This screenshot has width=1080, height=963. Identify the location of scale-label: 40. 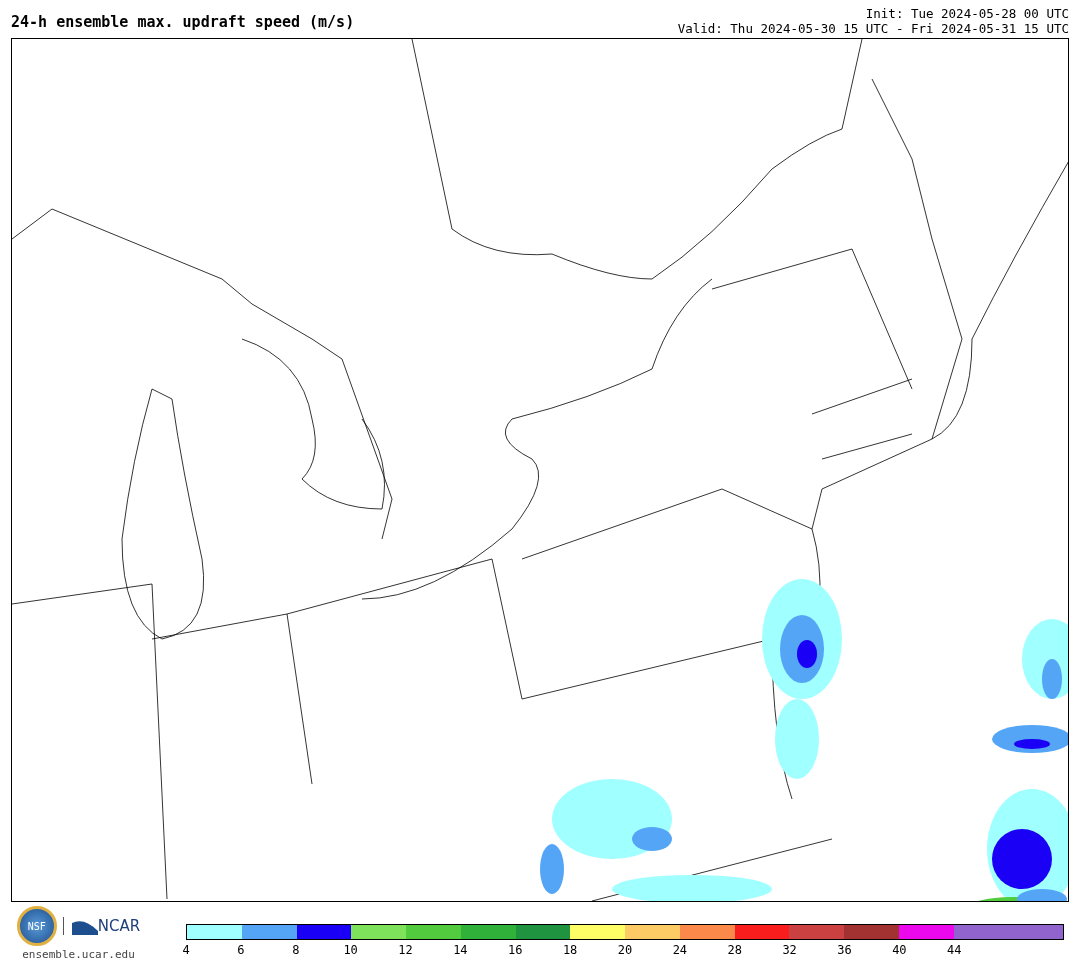
(899, 950).